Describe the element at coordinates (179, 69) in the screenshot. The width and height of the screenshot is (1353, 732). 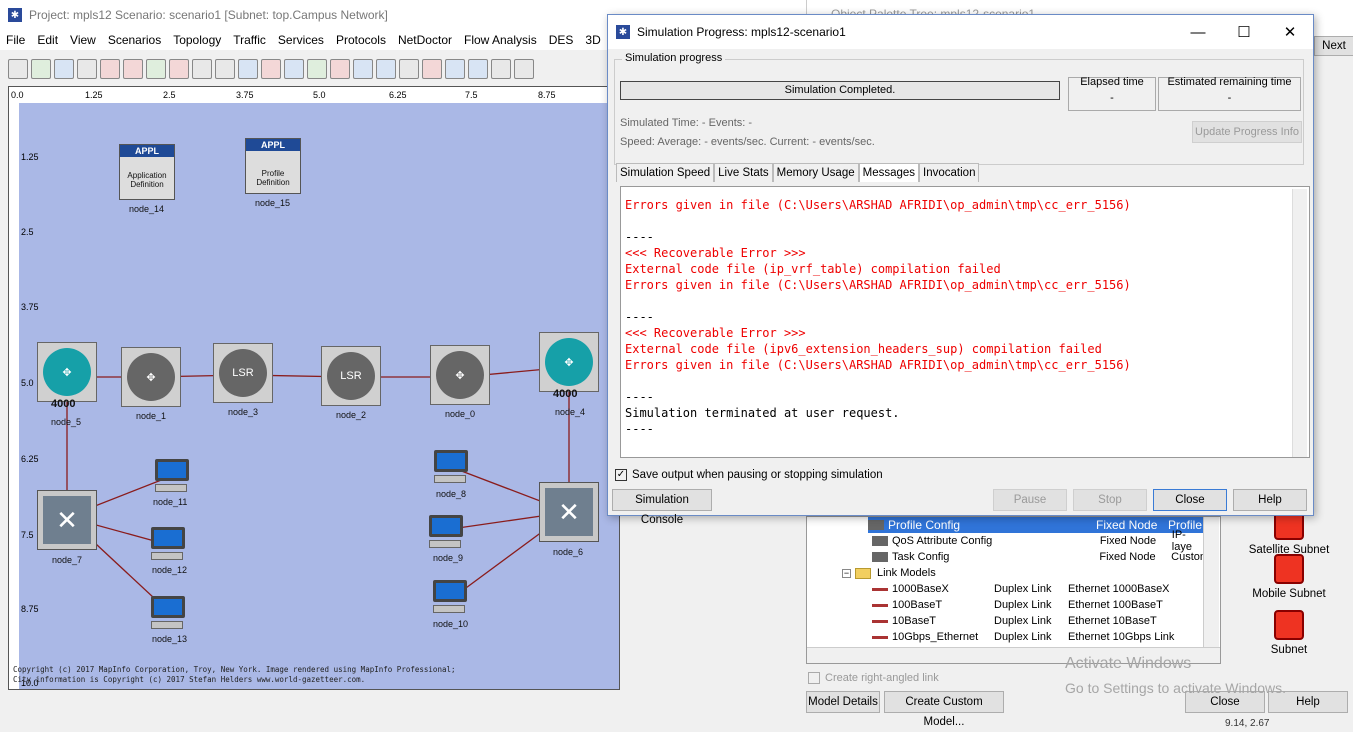
I see `return-parent-icon` at that location.